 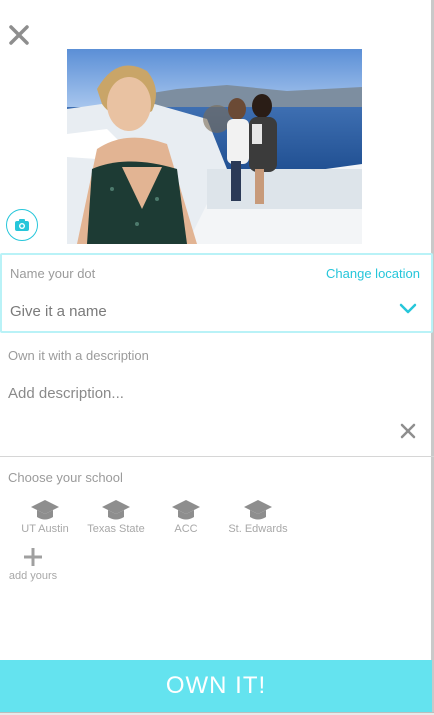 What do you see at coordinates (45, 529) in the screenshot?
I see `school-name: UT Austin` at bounding box center [45, 529].